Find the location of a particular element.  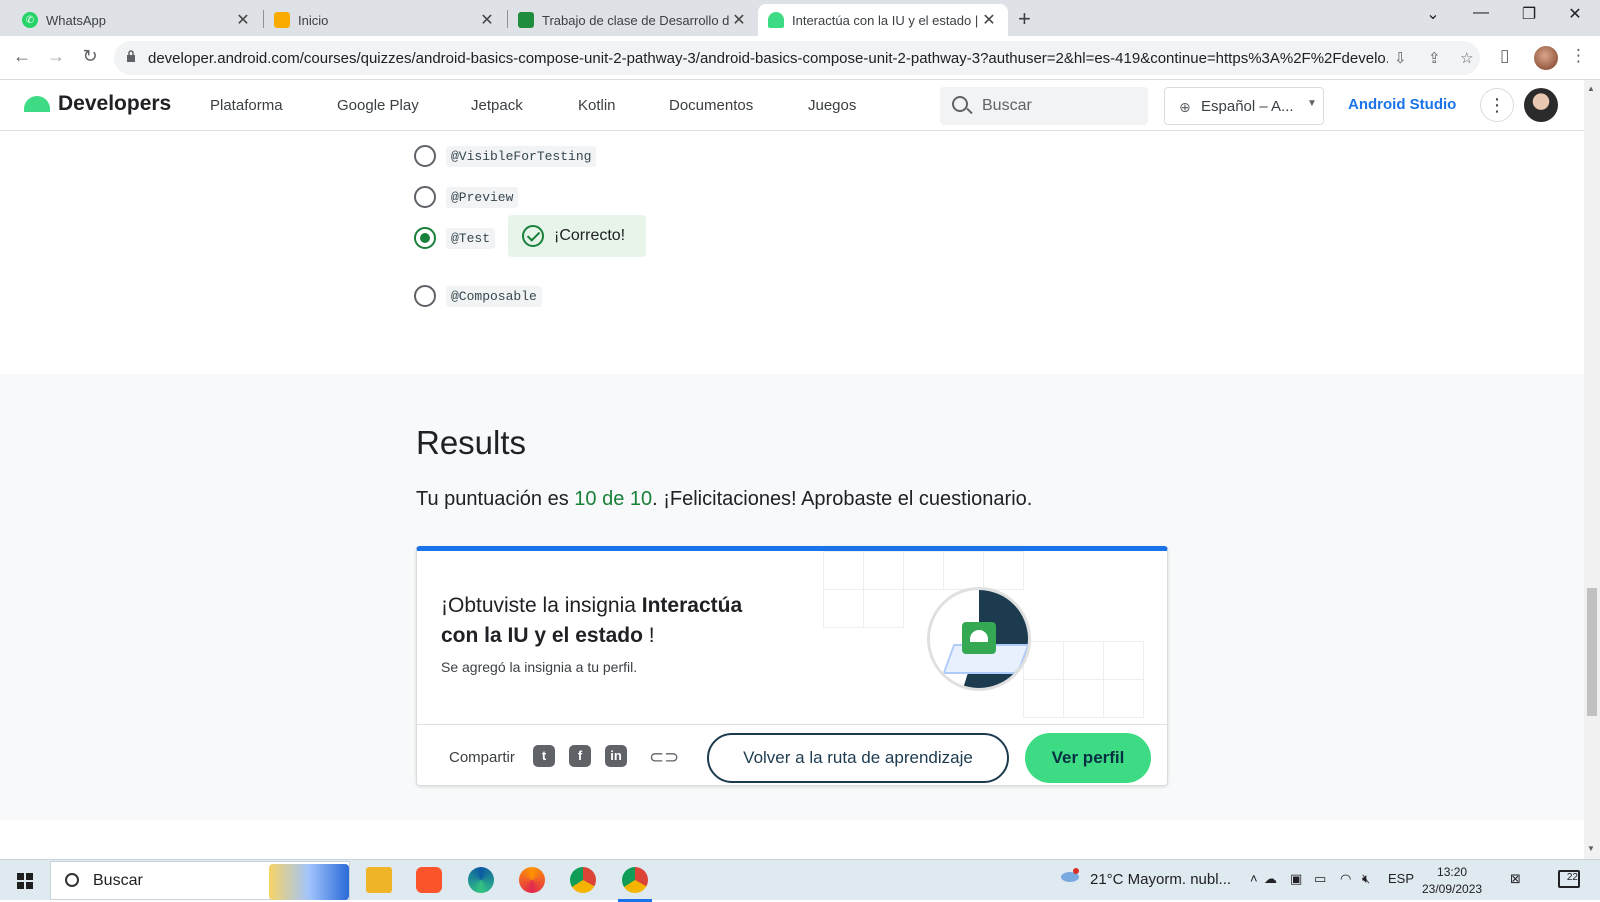

install-icon: ⇩ is located at coordinates (1400, 58).